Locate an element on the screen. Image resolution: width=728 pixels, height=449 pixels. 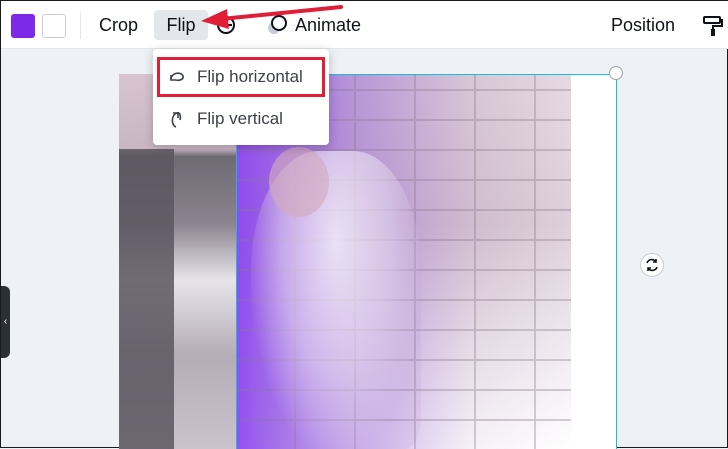
rotate-handle-icon is located at coordinates (652, 265).